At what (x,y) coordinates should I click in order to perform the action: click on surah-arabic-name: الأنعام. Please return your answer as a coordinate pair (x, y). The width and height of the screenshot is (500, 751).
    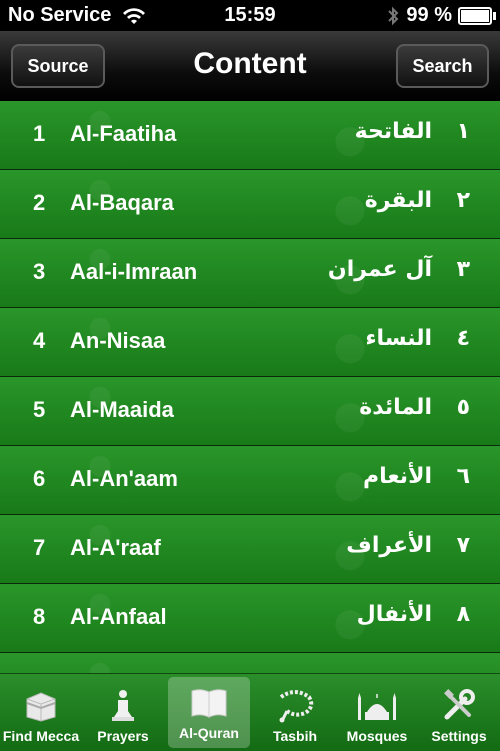
    Looking at the image, I should click on (397, 476).